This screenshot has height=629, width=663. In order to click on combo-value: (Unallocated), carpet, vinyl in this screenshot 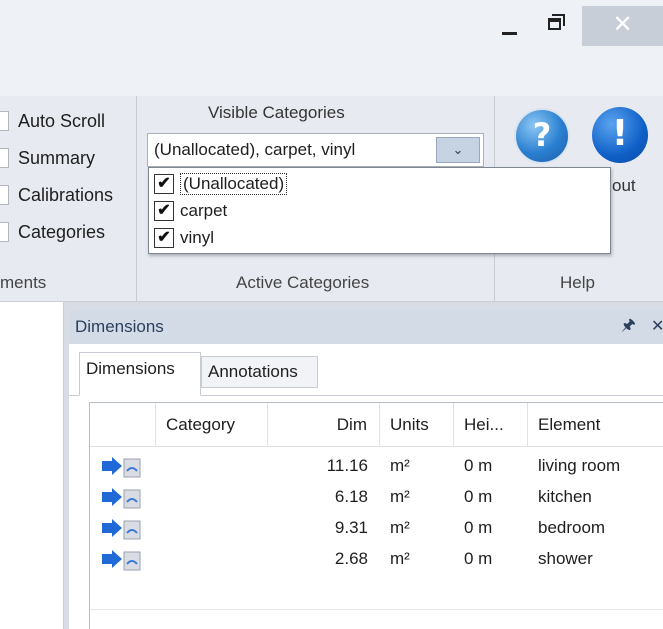, I will do `click(255, 149)`.